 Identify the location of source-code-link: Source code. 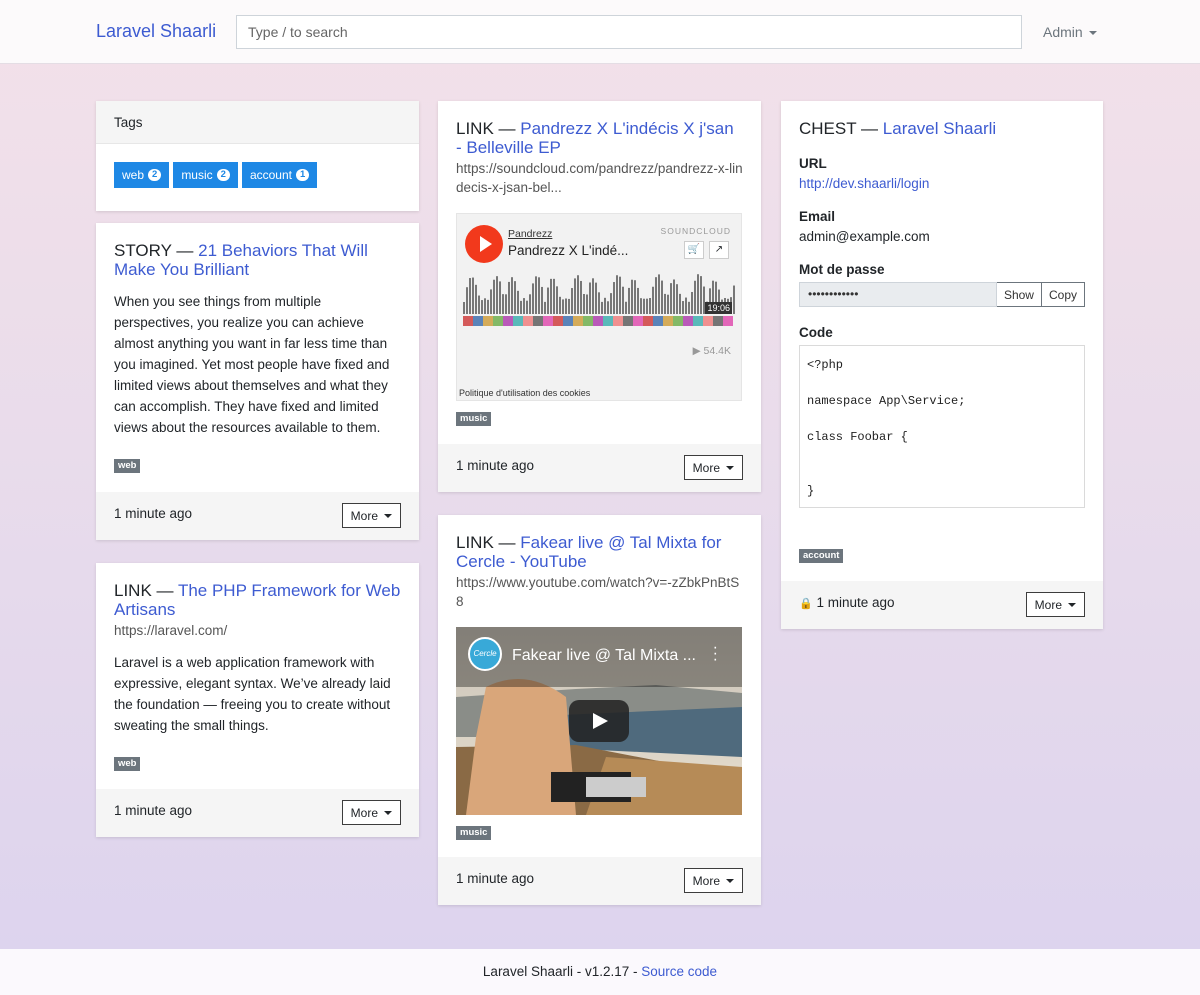
(679, 971).